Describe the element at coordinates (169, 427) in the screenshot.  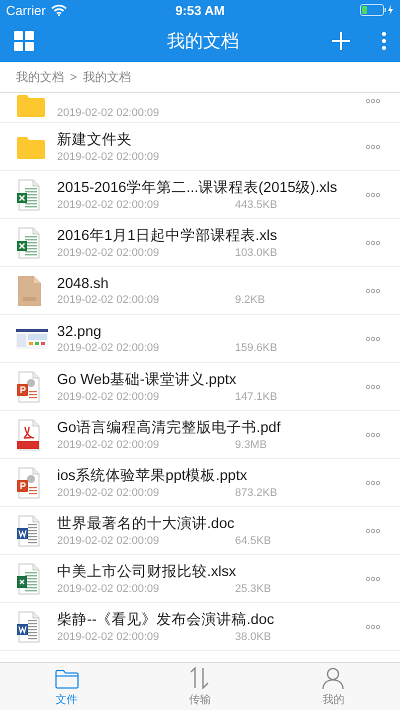
I see `file-name: Go语言编程高清完整版电子书.pdf` at that location.